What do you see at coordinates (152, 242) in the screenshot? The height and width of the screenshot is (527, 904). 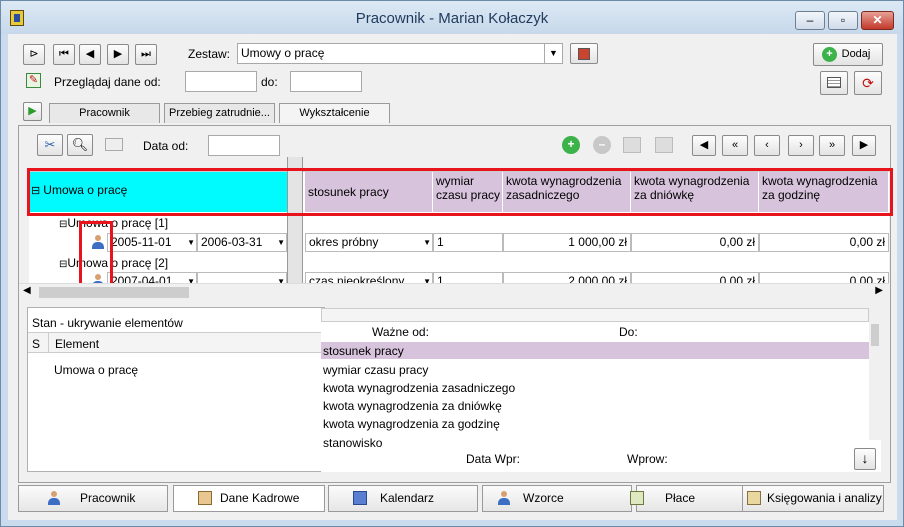 I see `row1-date-from: 2005-11-01 ▼` at bounding box center [152, 242].